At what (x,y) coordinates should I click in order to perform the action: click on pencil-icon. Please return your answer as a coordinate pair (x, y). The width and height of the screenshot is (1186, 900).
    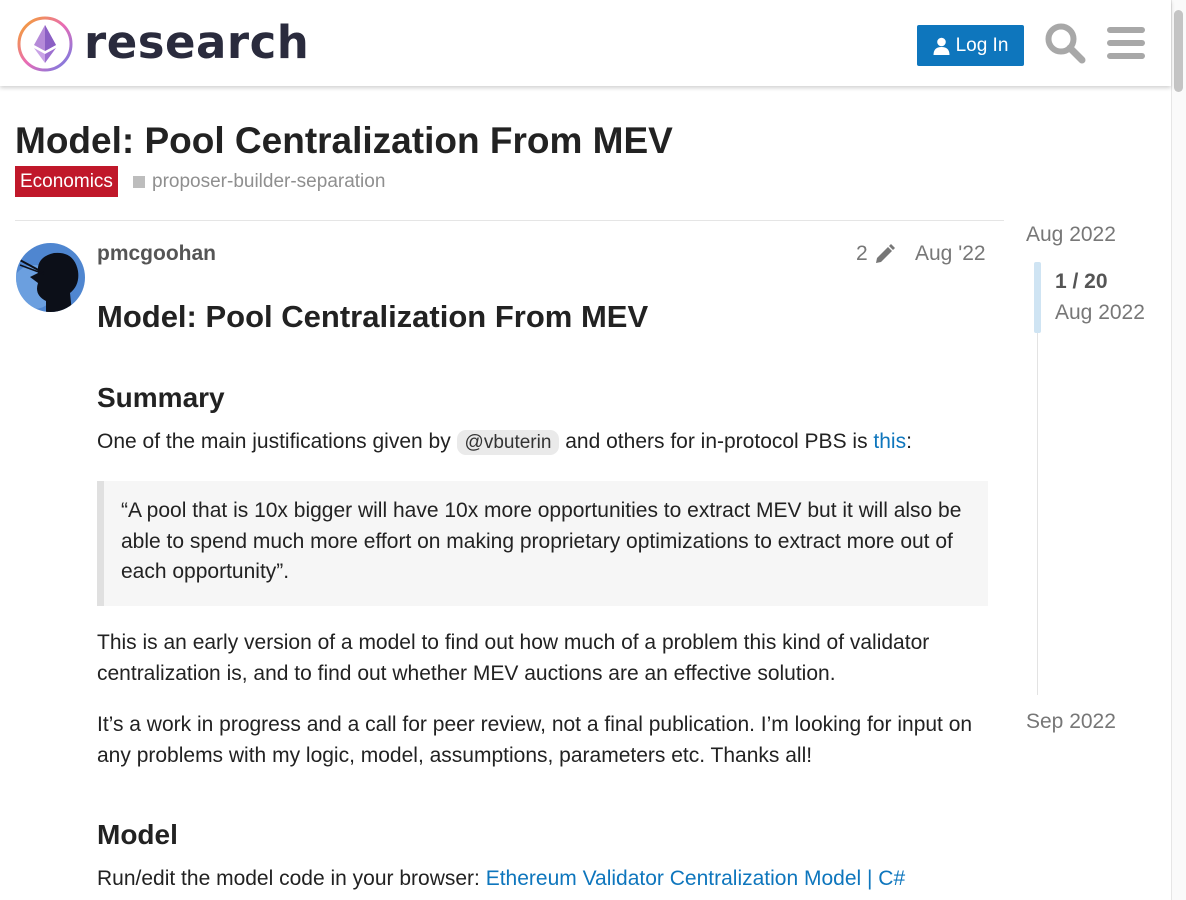
    Looking at the image, I should click on (885, 253).